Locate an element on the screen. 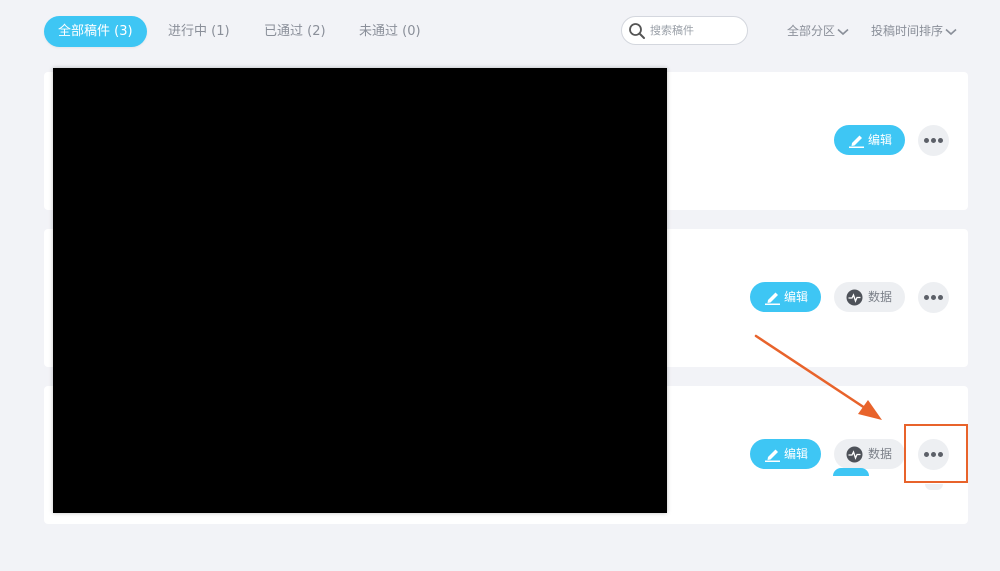 The height and width of the screenshot is (571, 1000). annotation-arrow is located at coordinates (818, 377).